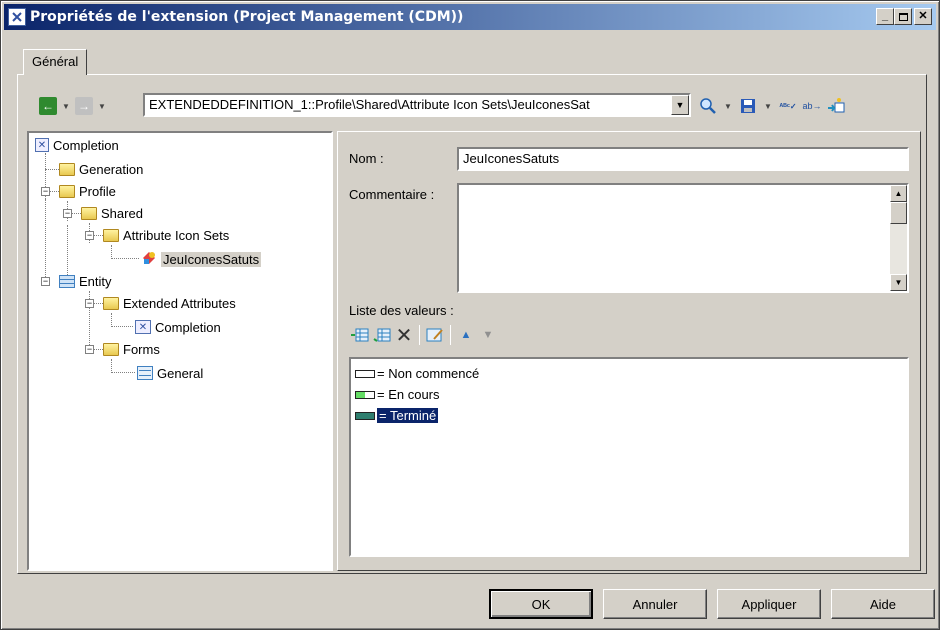  I want to click on expand-toggle-entity: −, so click(45, 281).